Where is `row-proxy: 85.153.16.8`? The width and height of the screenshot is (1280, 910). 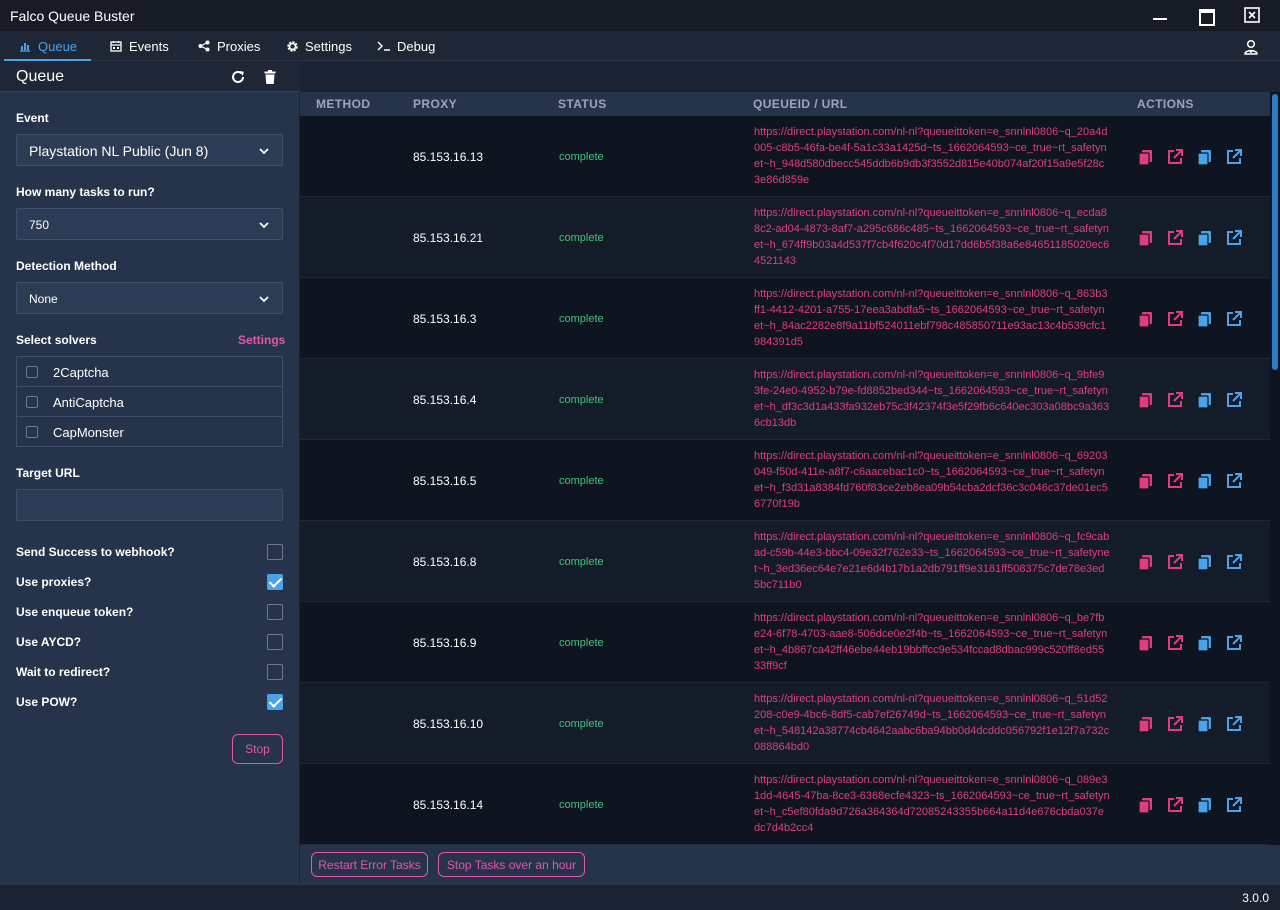
row-proxy: 85.153.16.8 is located at coordinates (445, 562).